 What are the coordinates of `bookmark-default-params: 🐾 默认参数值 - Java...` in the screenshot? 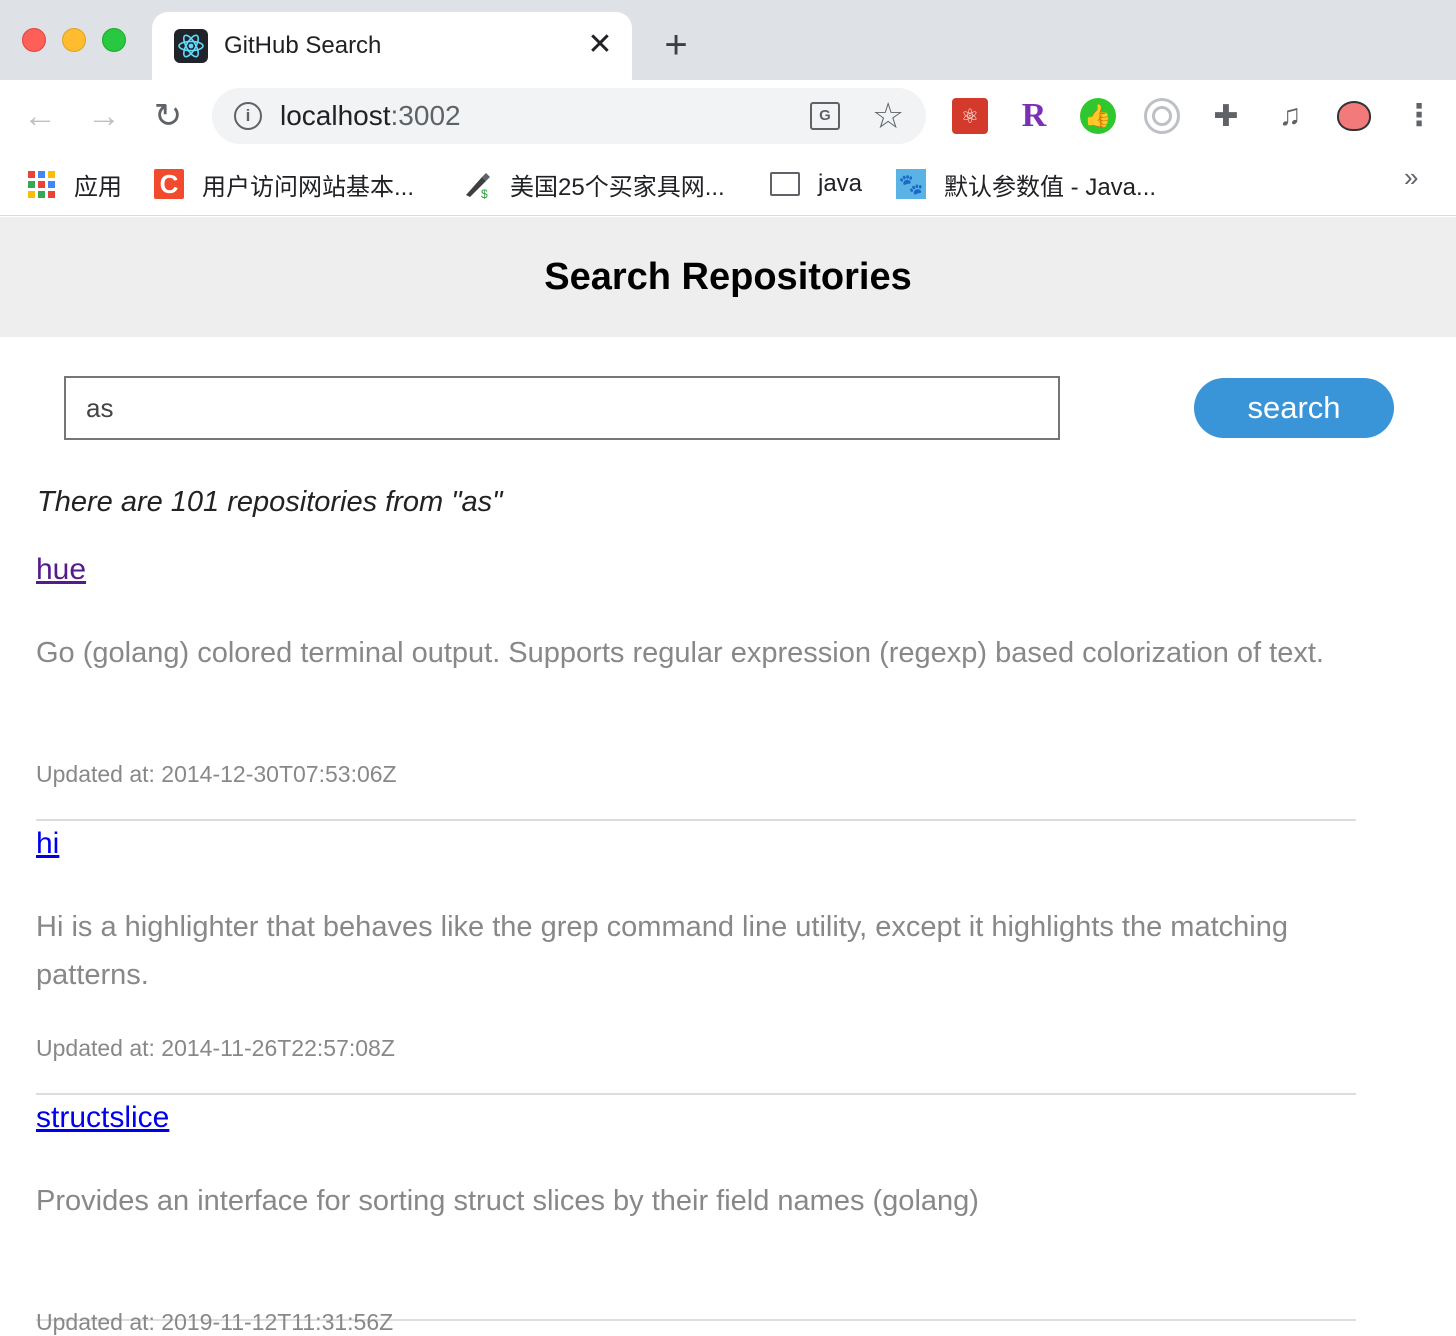 It's located at (1026, 184).